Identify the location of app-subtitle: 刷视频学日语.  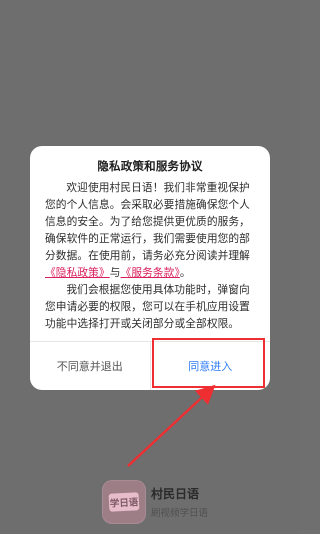
(180, 513).